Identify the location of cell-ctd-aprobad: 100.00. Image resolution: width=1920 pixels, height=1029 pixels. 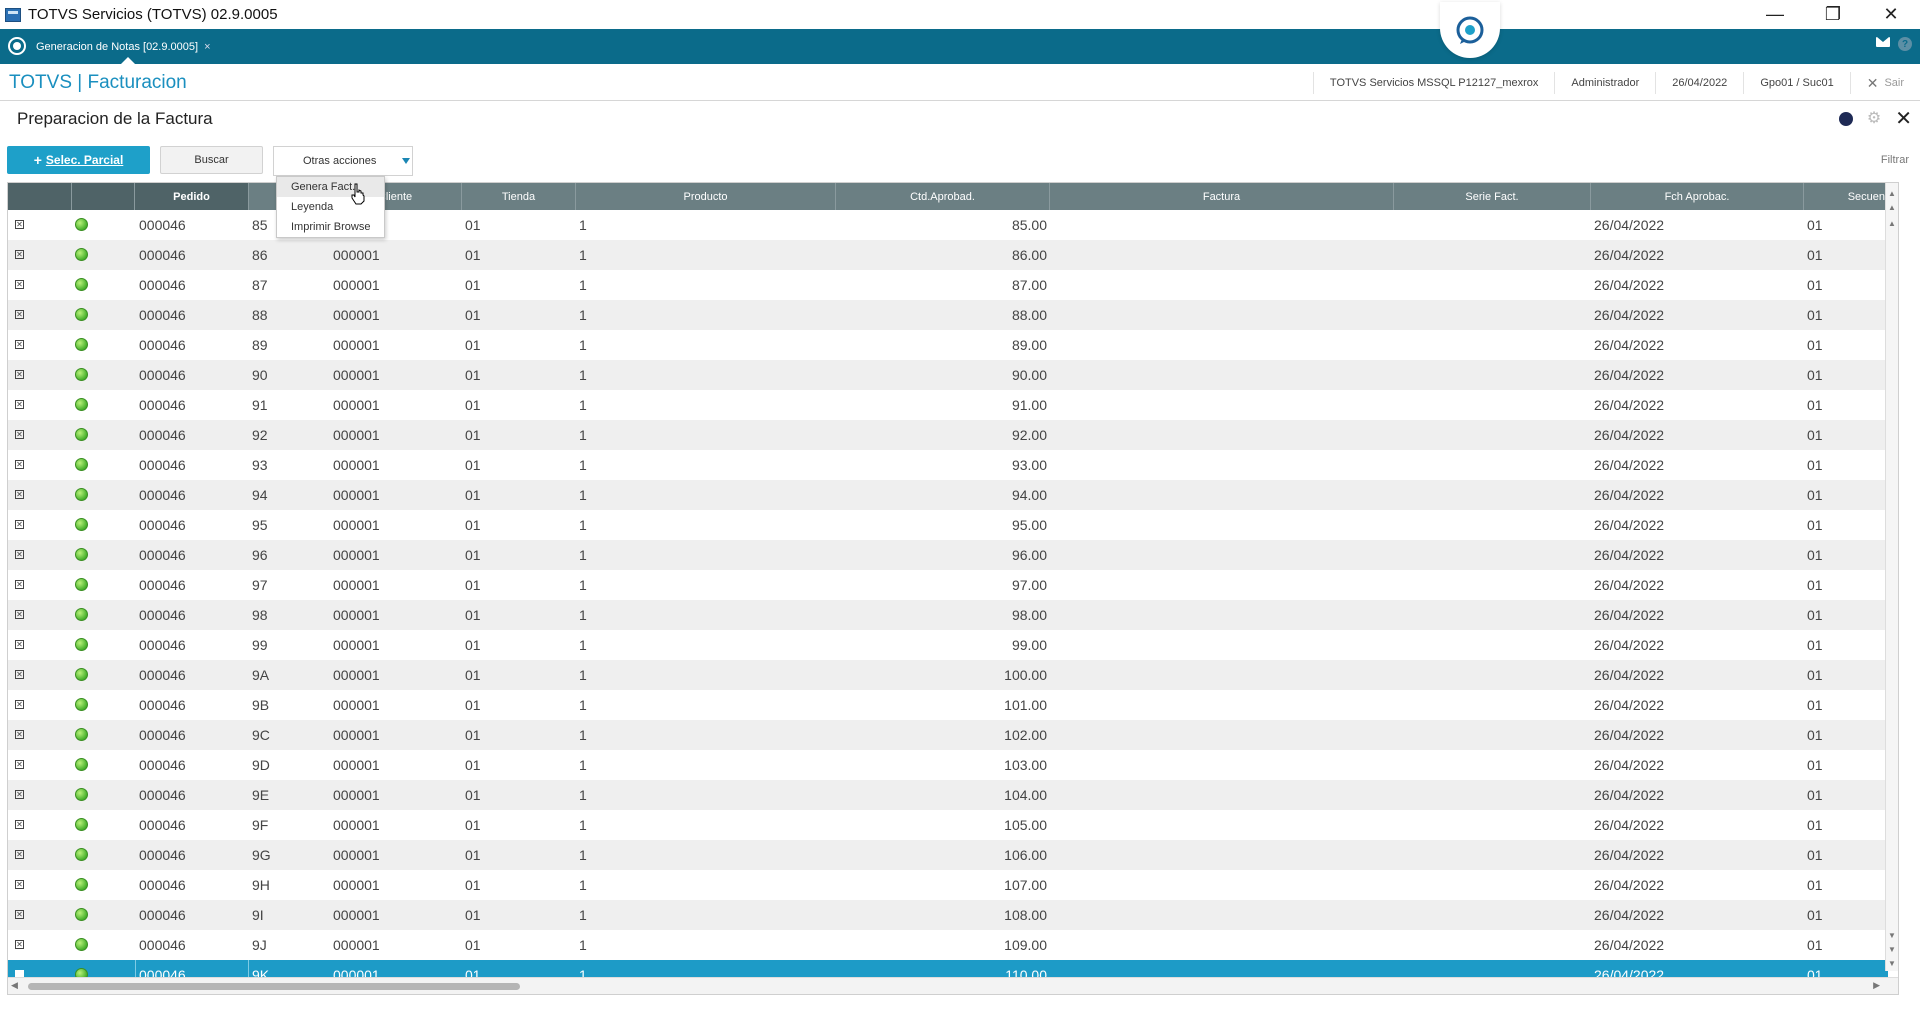
(1025, 675).